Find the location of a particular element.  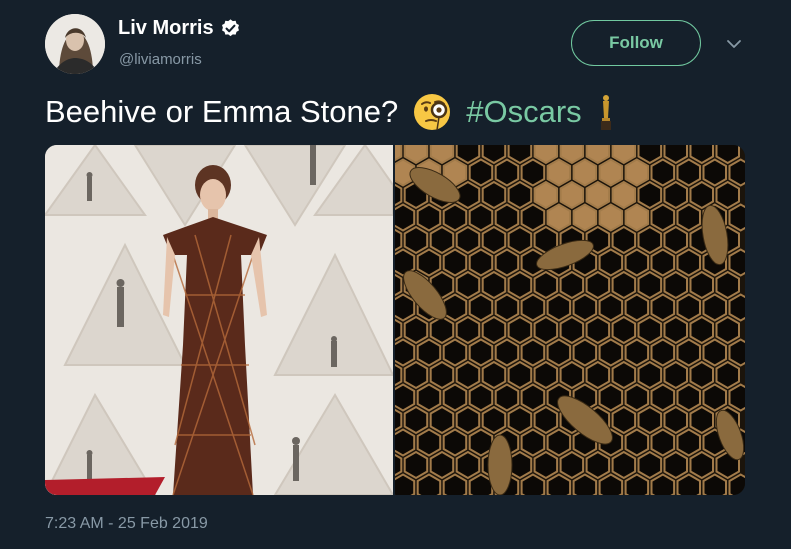

oscar-statuette-icon is located at coordinates (605, 112).